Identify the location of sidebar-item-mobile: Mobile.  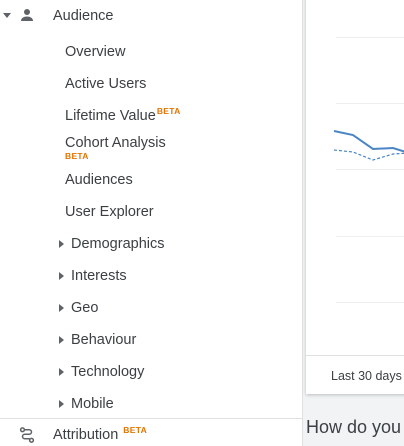
(150, 404).